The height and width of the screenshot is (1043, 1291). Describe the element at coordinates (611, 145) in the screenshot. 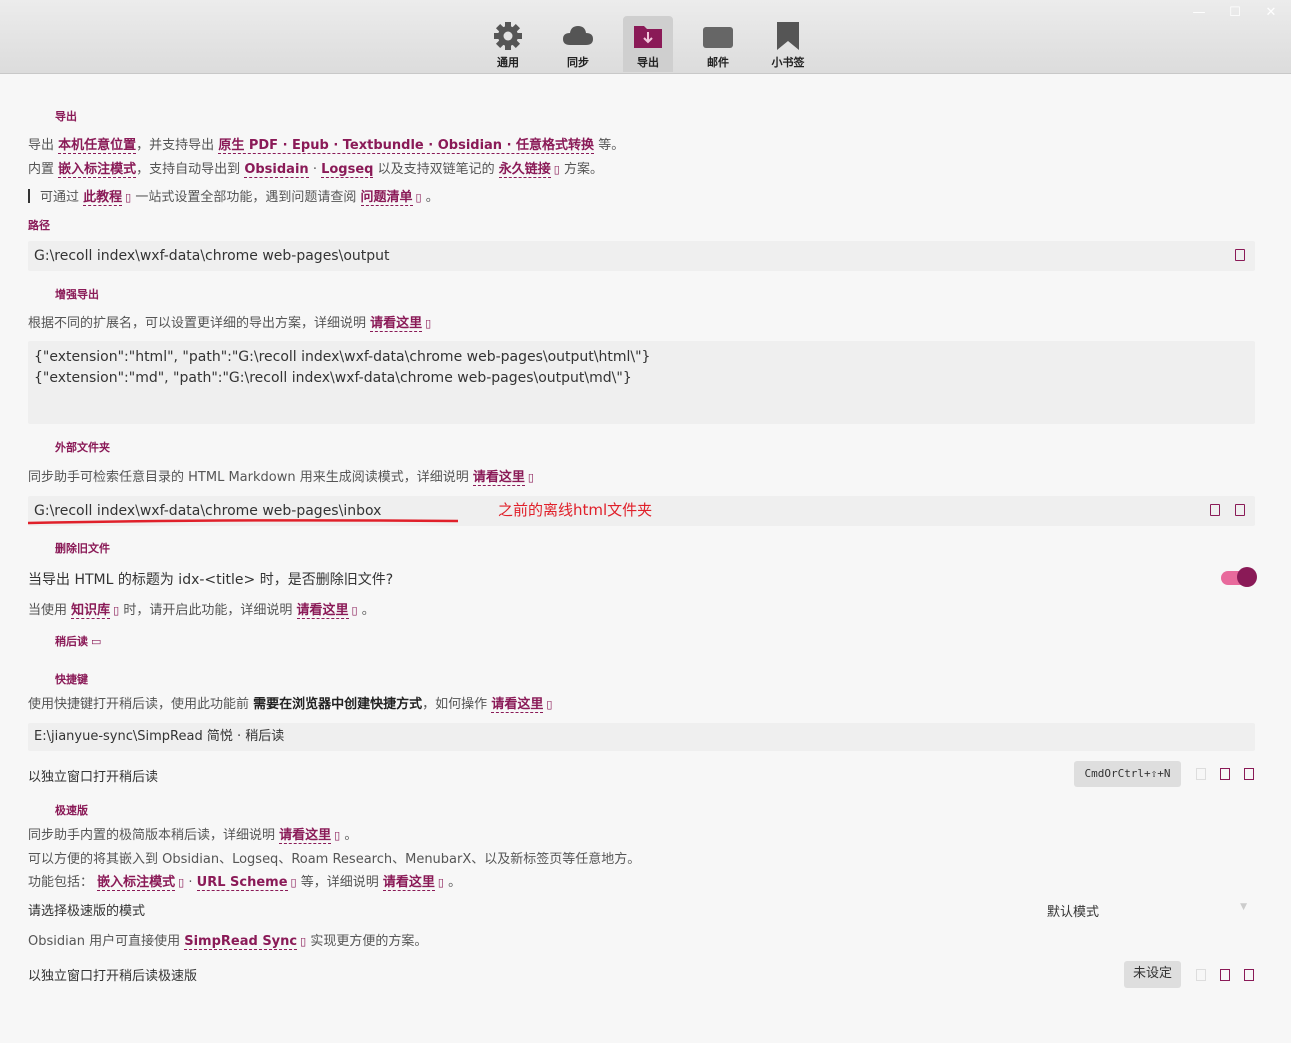

I see `text: 等。` at that location.